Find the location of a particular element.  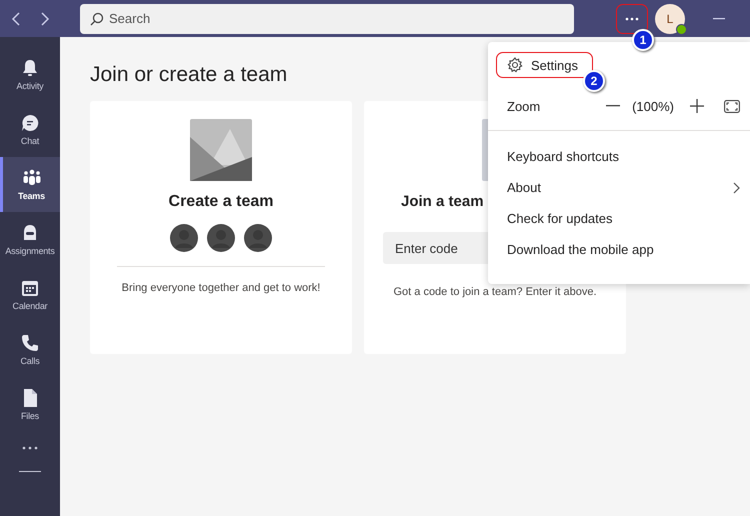

card-description: Bring everyone together and get to work! is located at coordinates (221, 288).